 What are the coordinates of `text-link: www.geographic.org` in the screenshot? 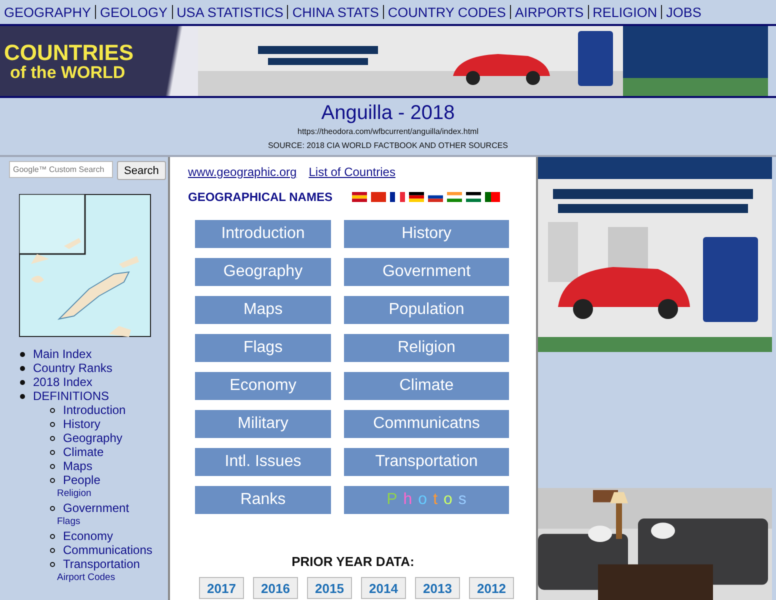 It's located at (242, 172).